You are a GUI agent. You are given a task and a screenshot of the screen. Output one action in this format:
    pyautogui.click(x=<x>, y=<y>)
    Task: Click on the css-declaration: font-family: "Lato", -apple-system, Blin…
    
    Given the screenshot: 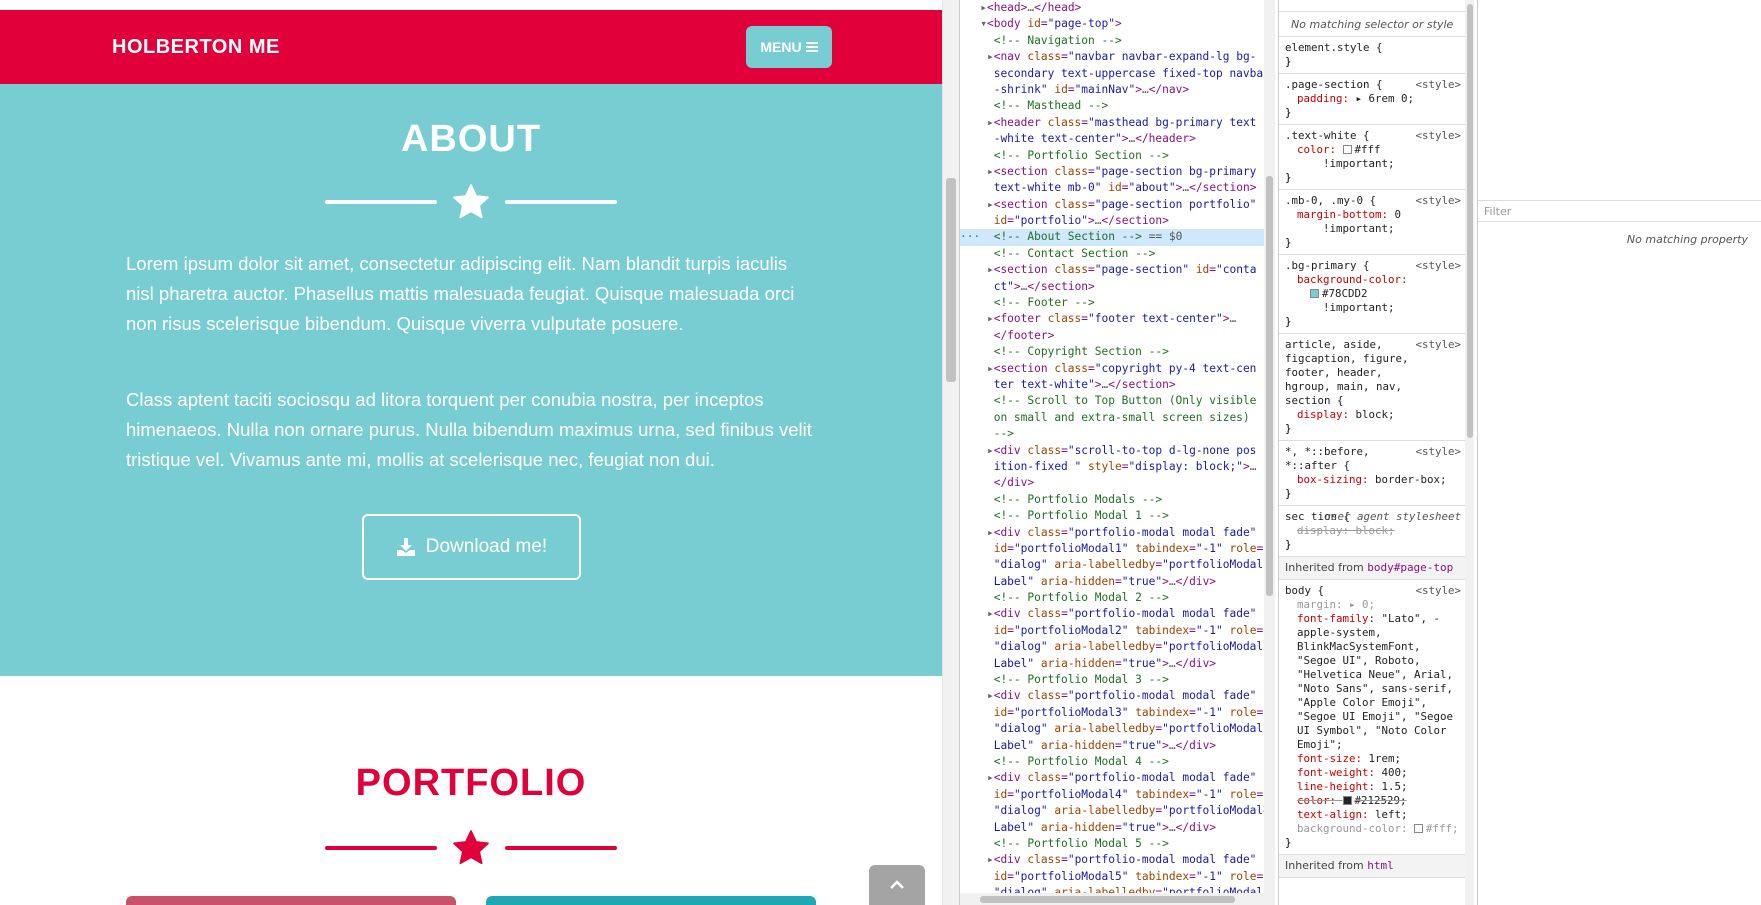 What is the action you would take?
    pyautogui.click(x=1373, y=682)
    